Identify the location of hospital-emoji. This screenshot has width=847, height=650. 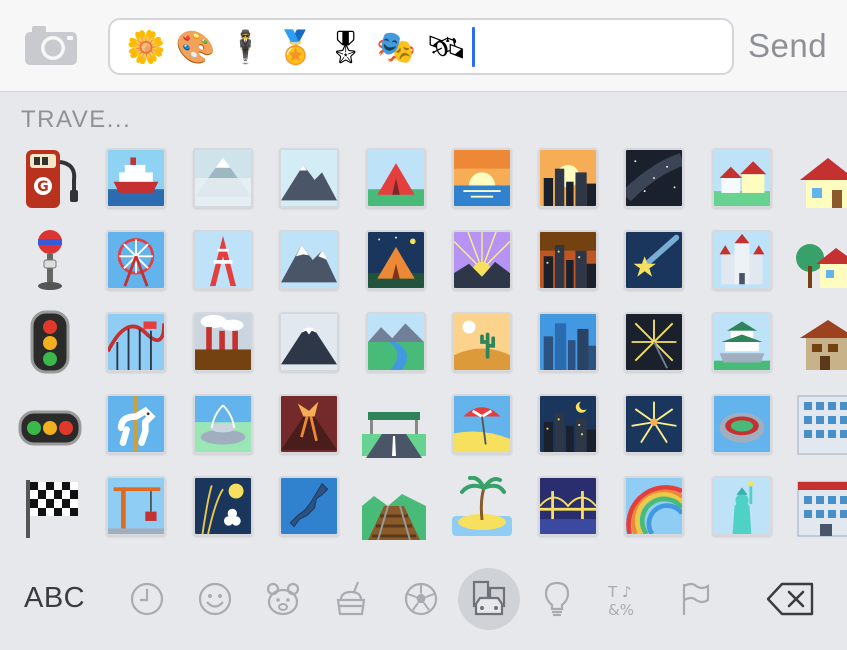
(821, 508).